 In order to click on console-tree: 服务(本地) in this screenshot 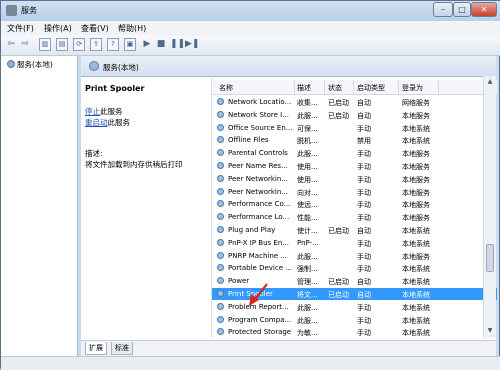, I will do `click(39, 206)`.